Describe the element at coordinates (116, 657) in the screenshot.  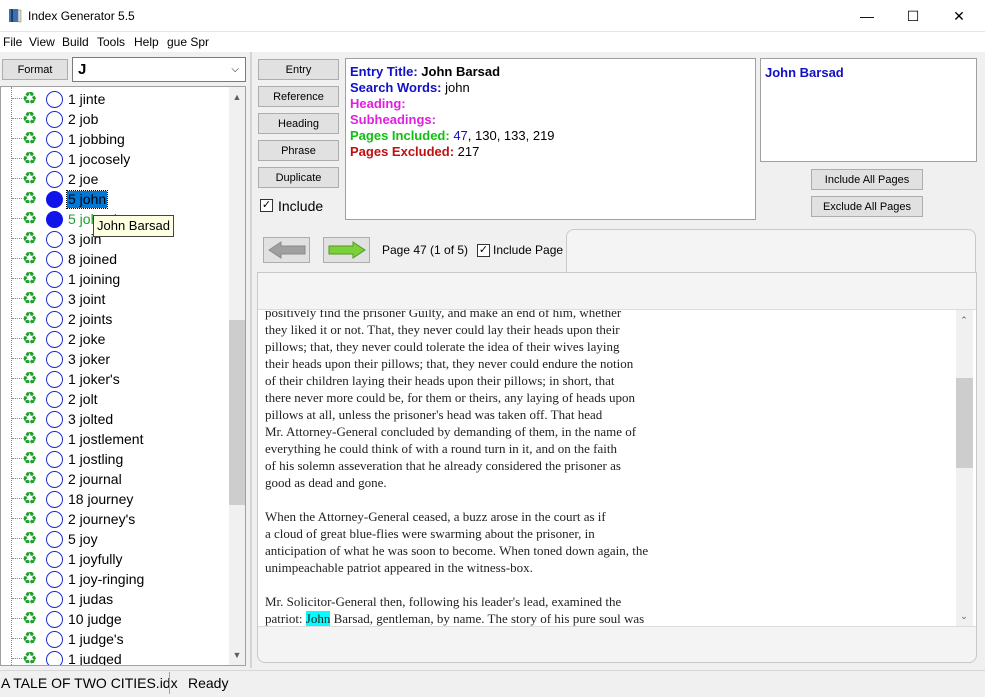
I see `tree-row: ♻ 1 judged` at that location.